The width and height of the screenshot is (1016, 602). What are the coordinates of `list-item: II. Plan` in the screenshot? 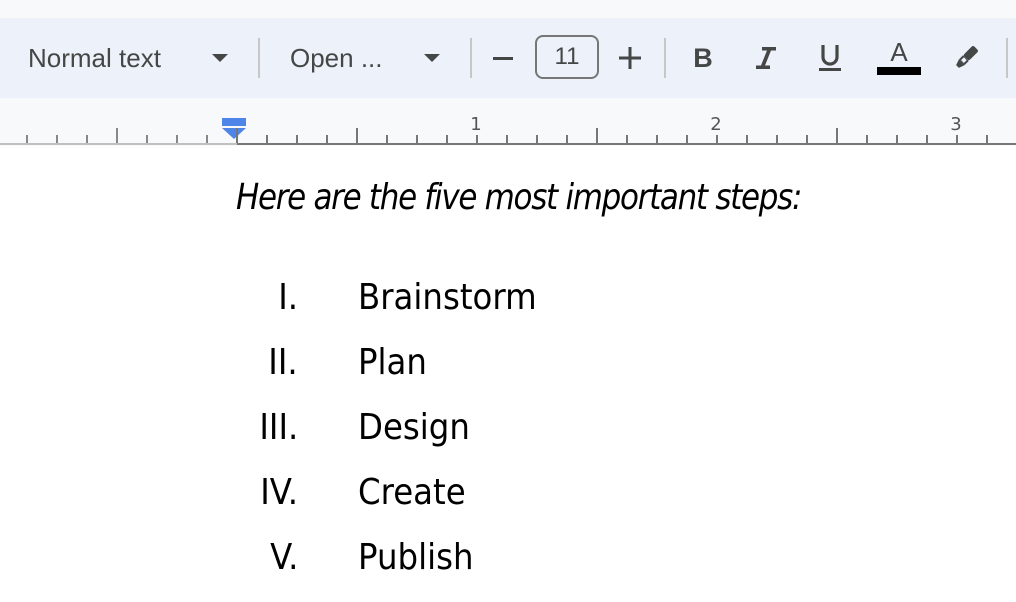 It's located at (508, 367).